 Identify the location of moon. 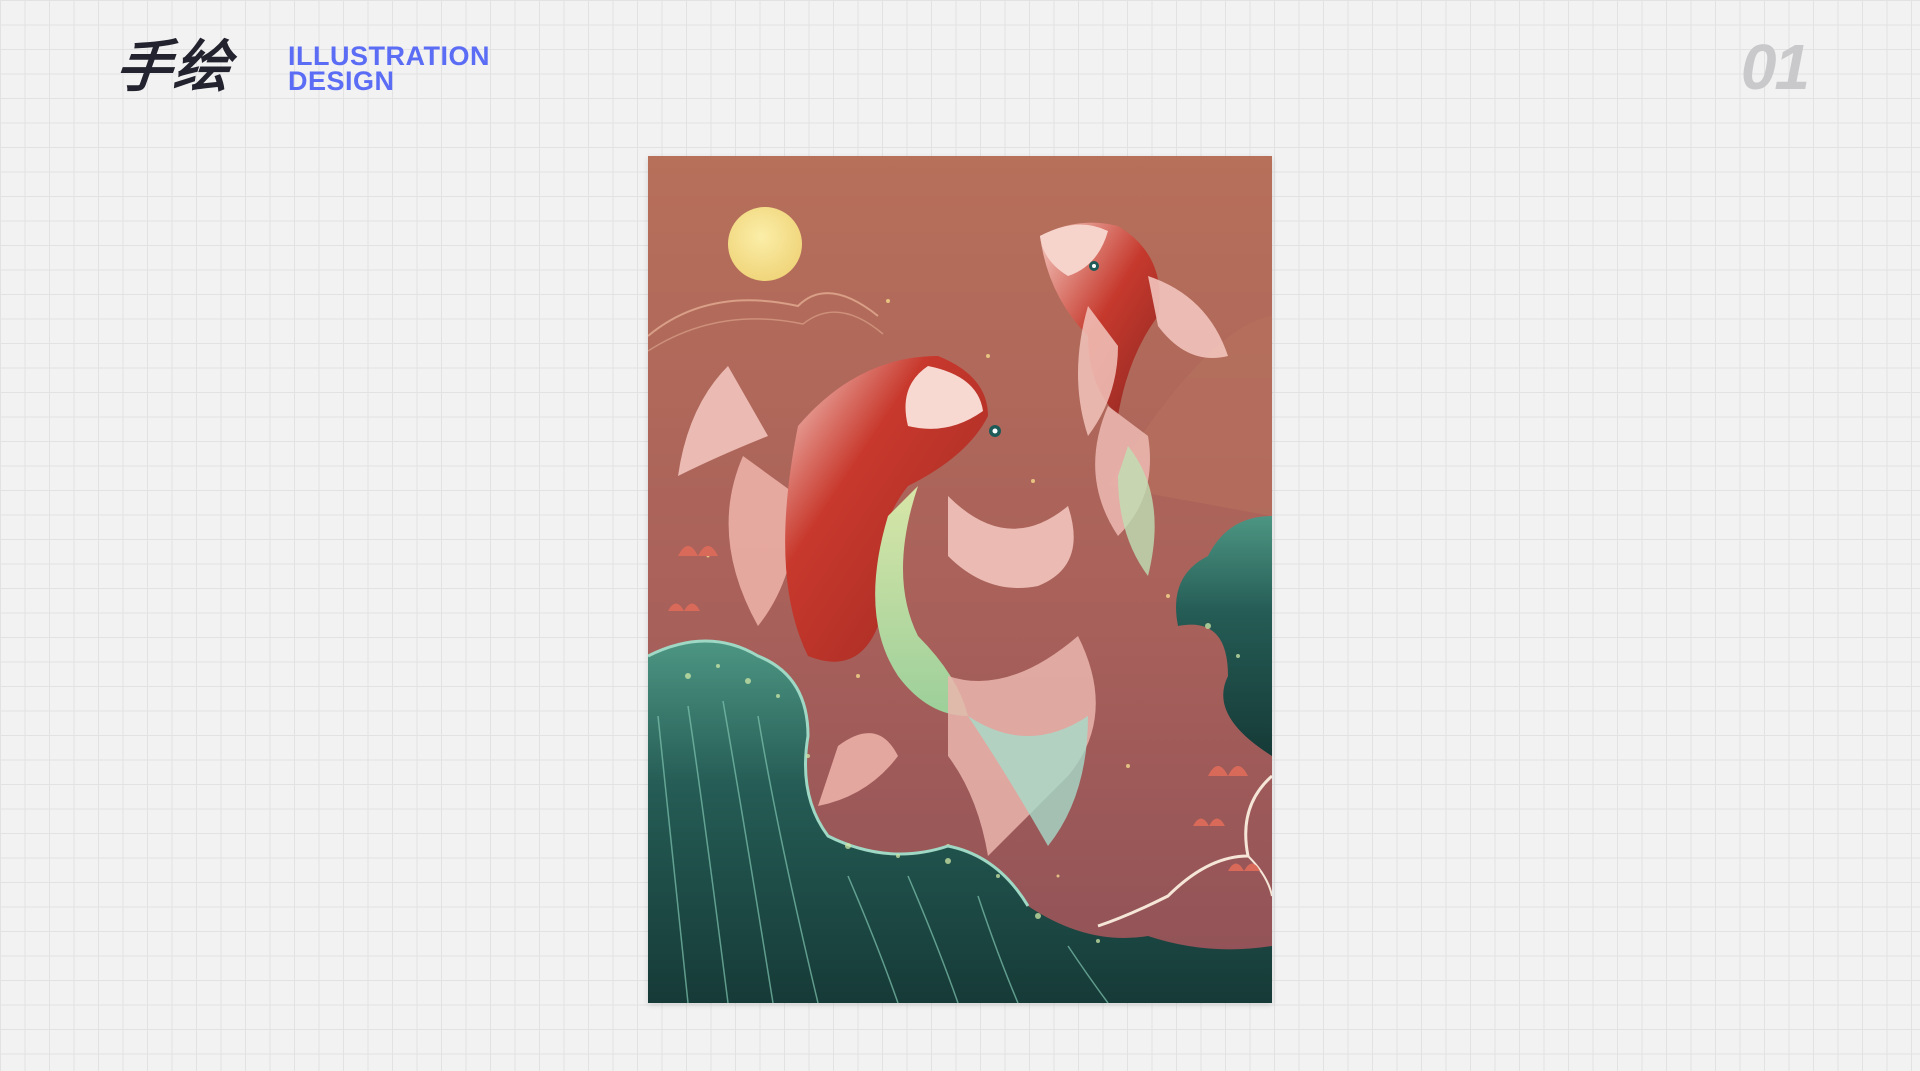
(765, 244).